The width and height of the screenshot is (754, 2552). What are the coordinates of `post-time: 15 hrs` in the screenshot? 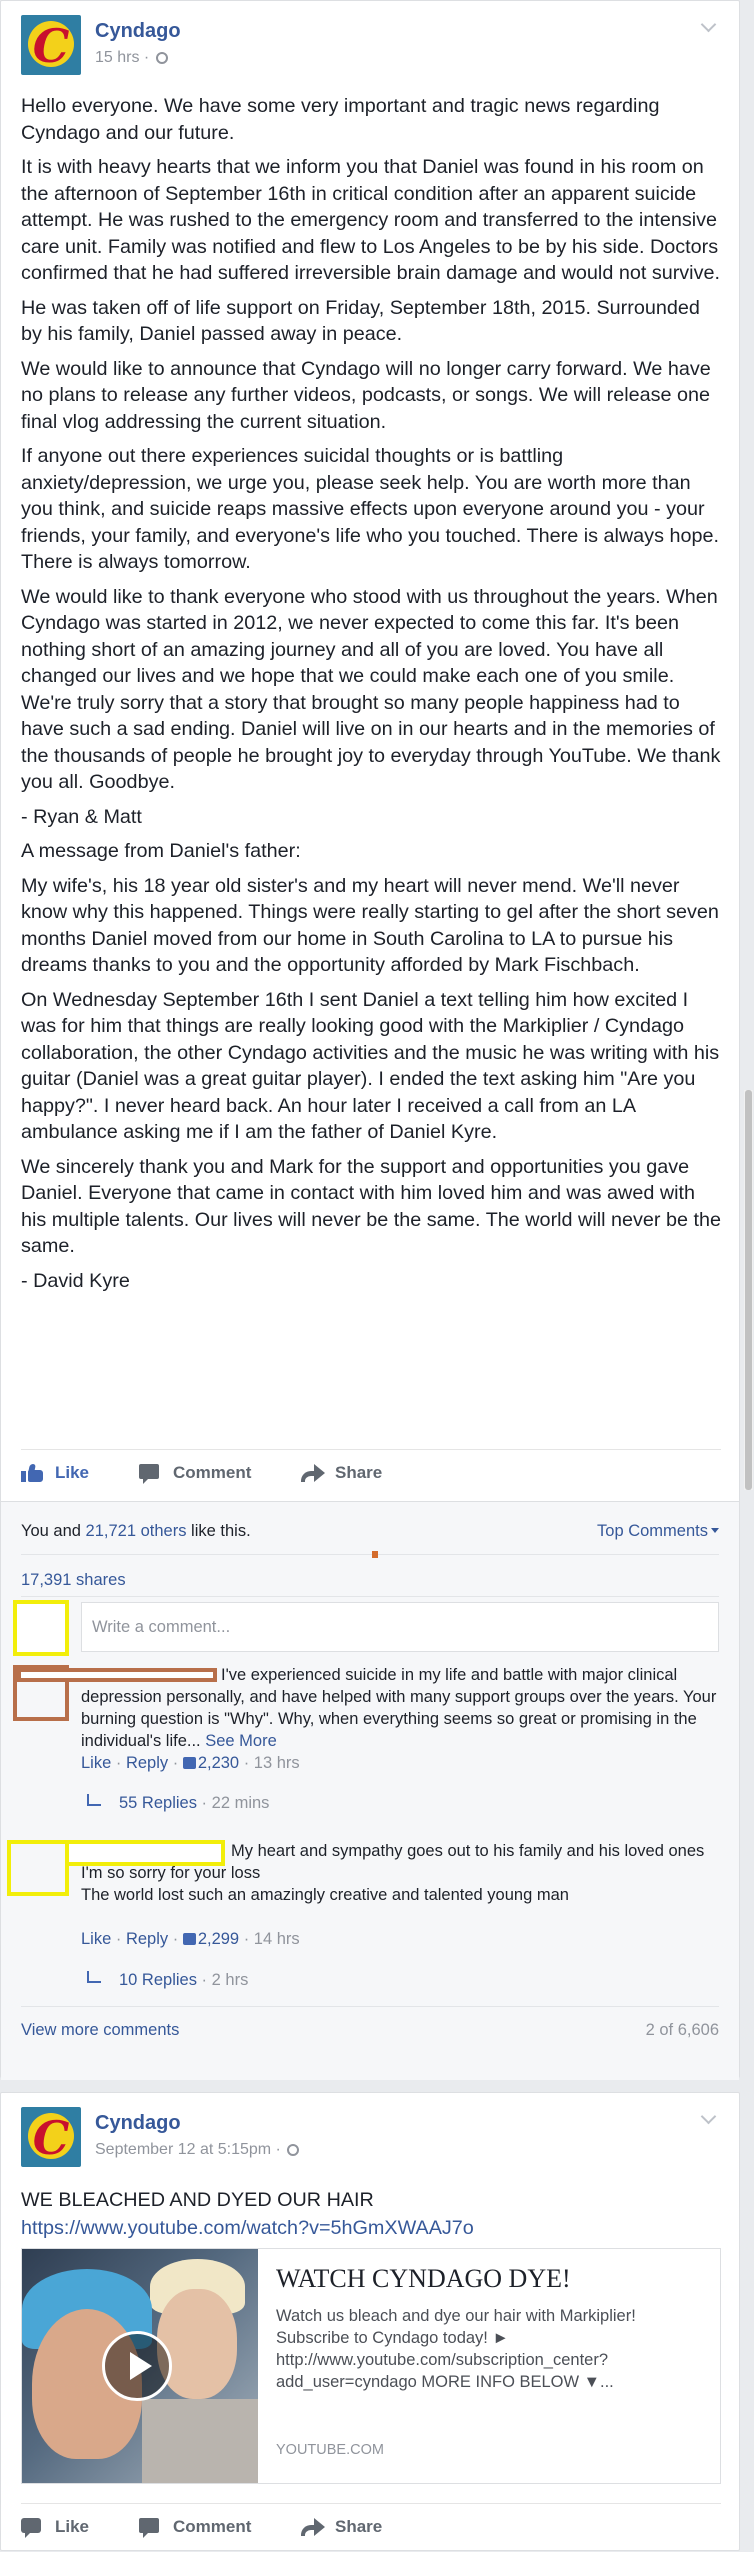 It's located at (117, 57).